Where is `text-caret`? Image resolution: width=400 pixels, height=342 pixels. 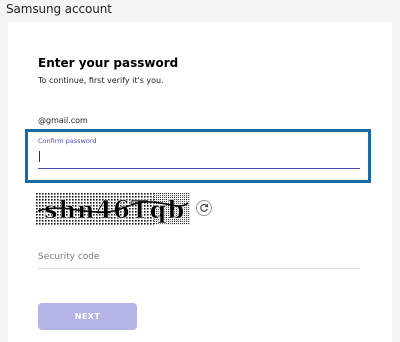
text-caret is located at coordinates (39, 156).